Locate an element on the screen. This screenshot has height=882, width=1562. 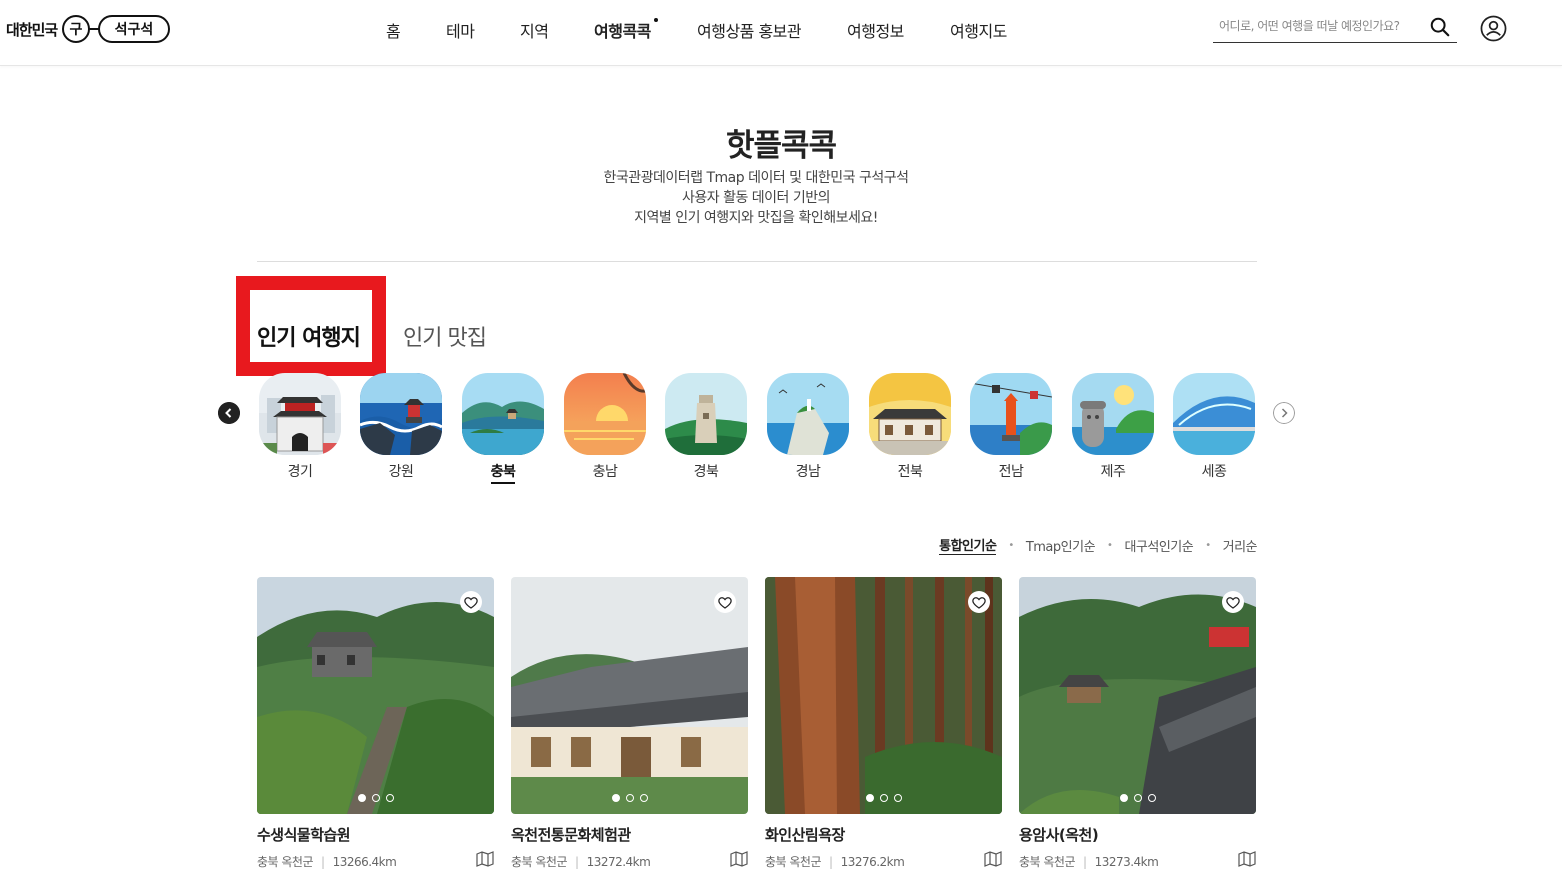
region-jeju: 제주 is located at coordinates (1113, 428).